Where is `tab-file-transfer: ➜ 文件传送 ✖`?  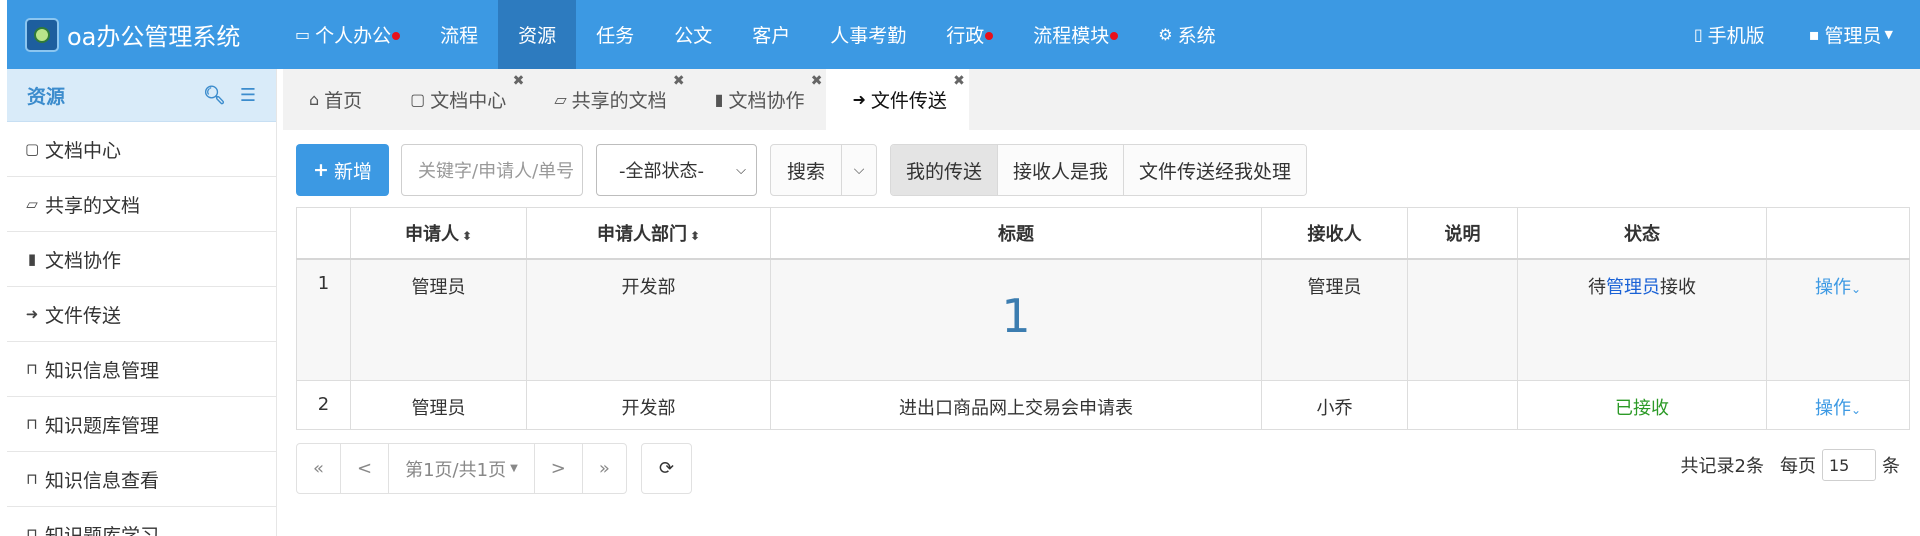
tab-file-transfer: ➜ 文件传送 ✖ is located at coordinates (897, 99).